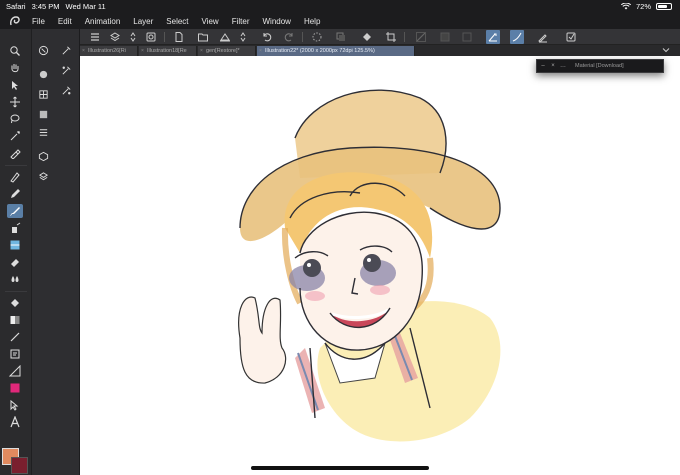 The image size is (680, 475). Describe the element at coordinates (15, 194) in the screenshot. I see `pencil-icon` at that location.